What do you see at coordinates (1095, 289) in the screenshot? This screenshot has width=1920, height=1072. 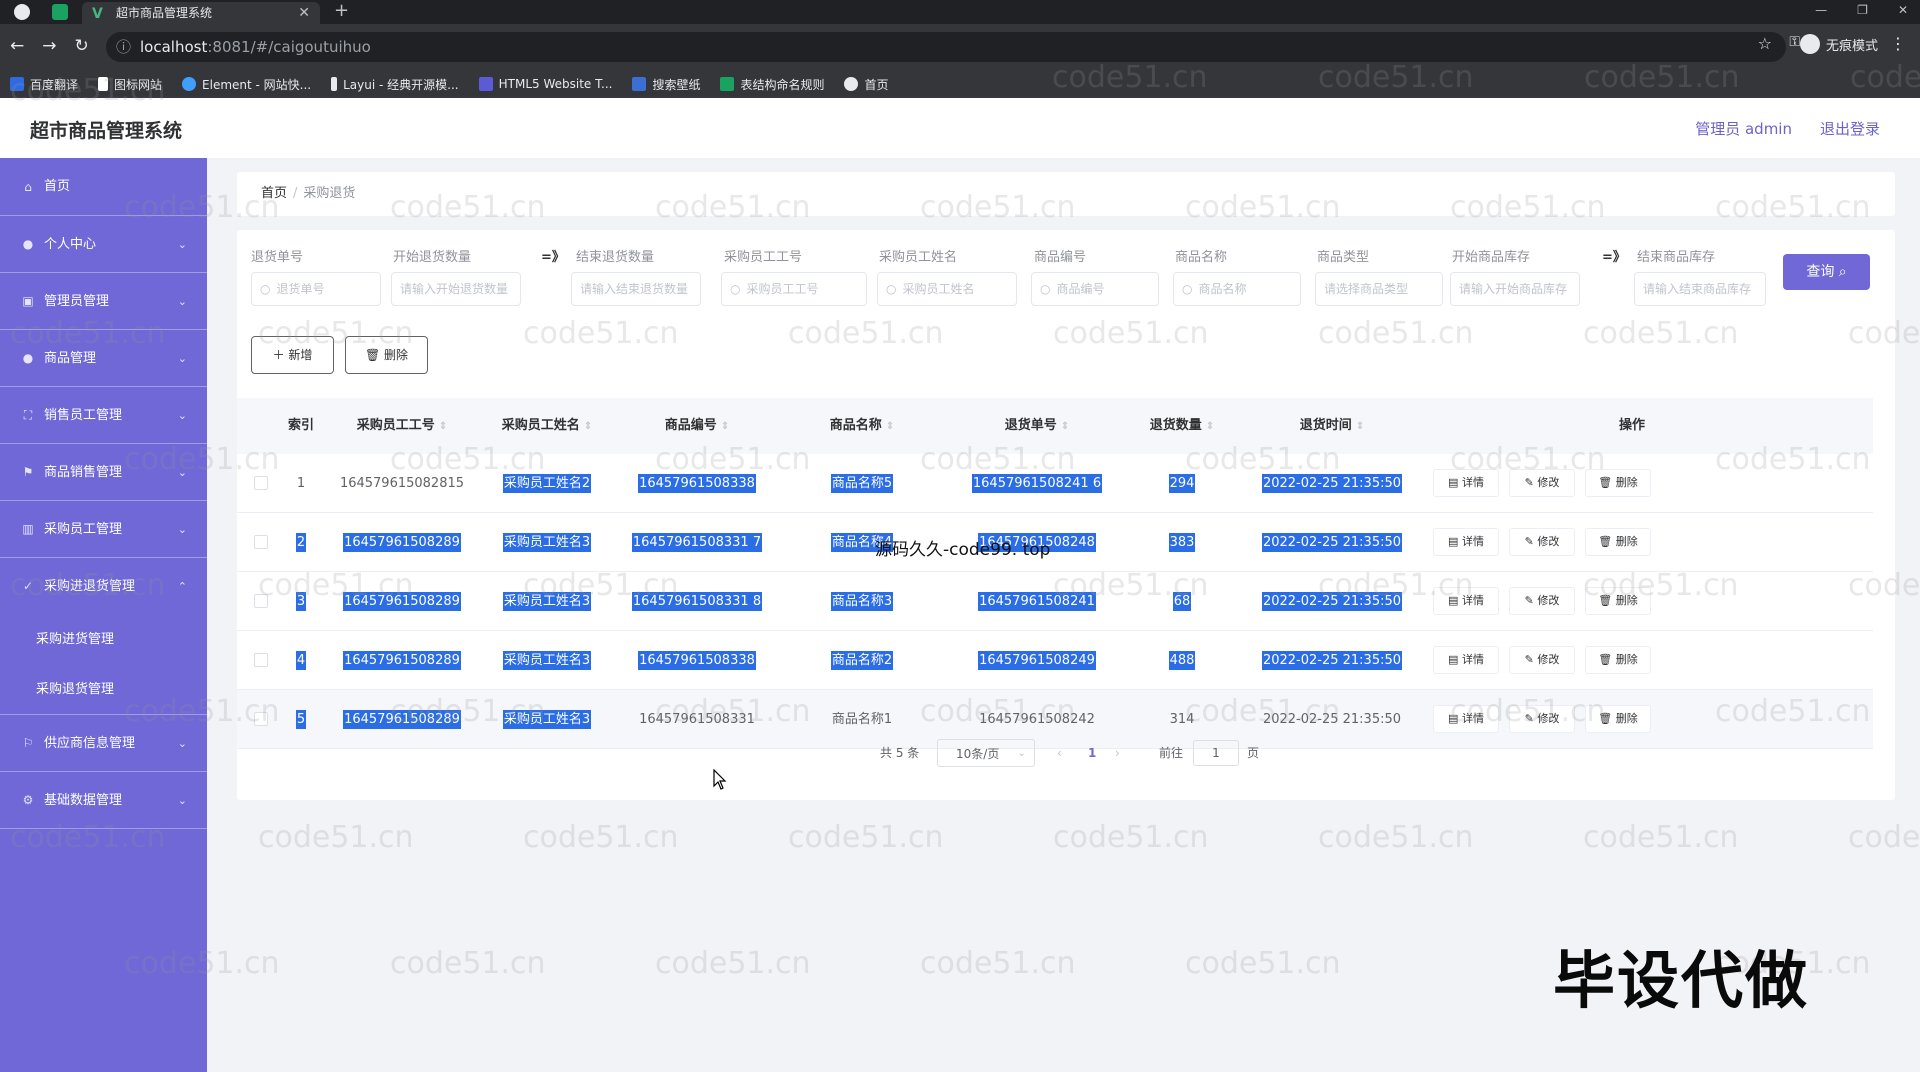 I see `product-no-input: ○ 商品编号` at bounding box center [1095, 289].